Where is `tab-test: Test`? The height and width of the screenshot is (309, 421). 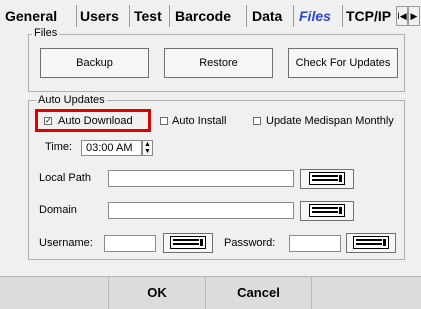
tab-test: Test is located at coordinates (148, 16).